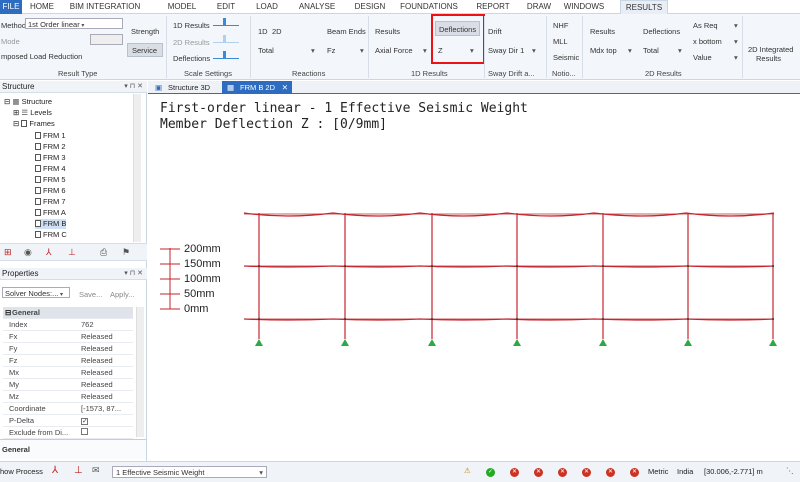 The image size is (800, 482). Describe the element at coordinates (651, 50) in the screenshot. I see `total-2d-select: Total` at that location.